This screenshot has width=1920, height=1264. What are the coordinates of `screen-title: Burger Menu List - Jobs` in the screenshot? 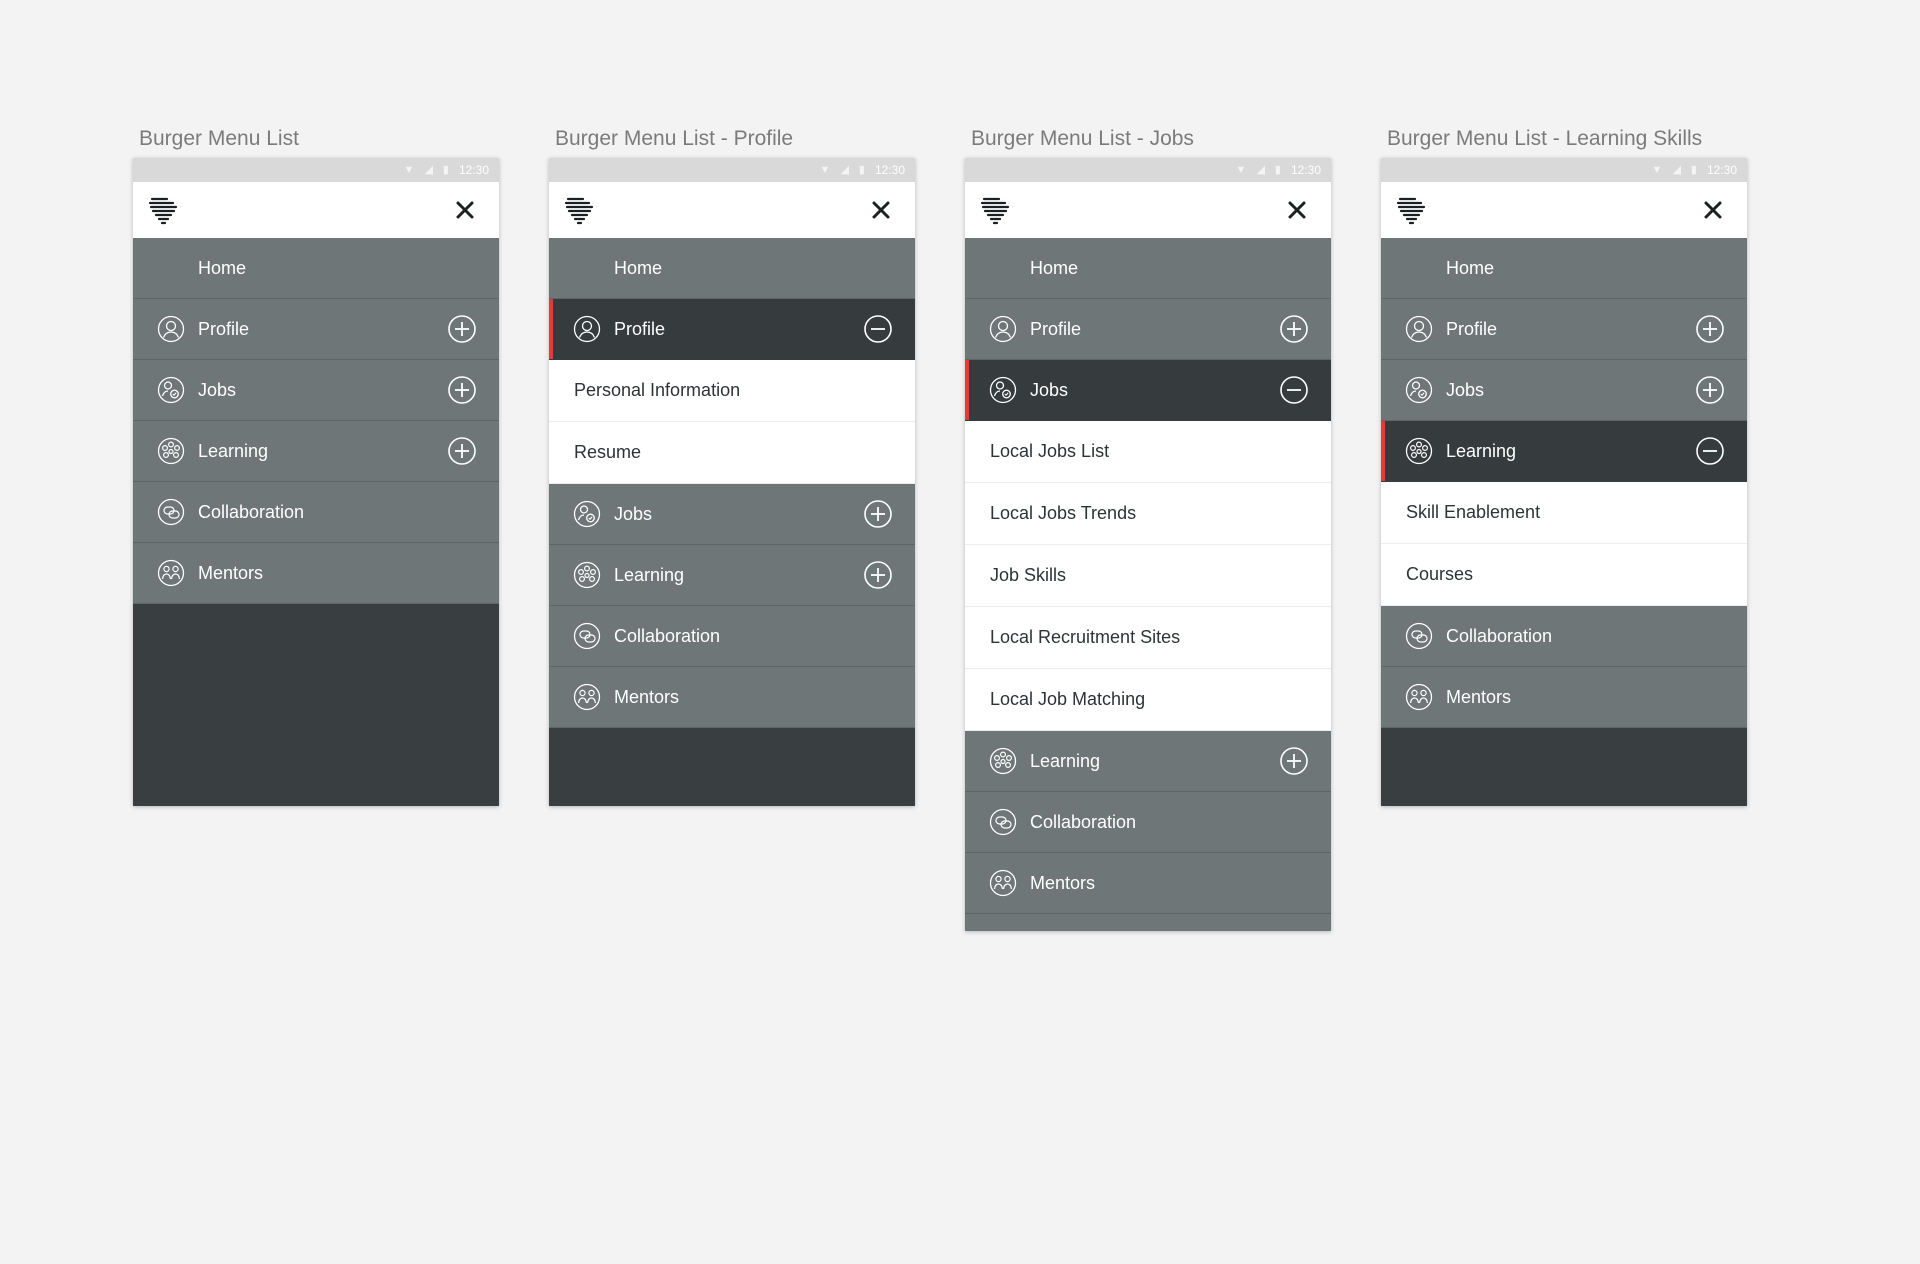 It's located at (1082, 138).